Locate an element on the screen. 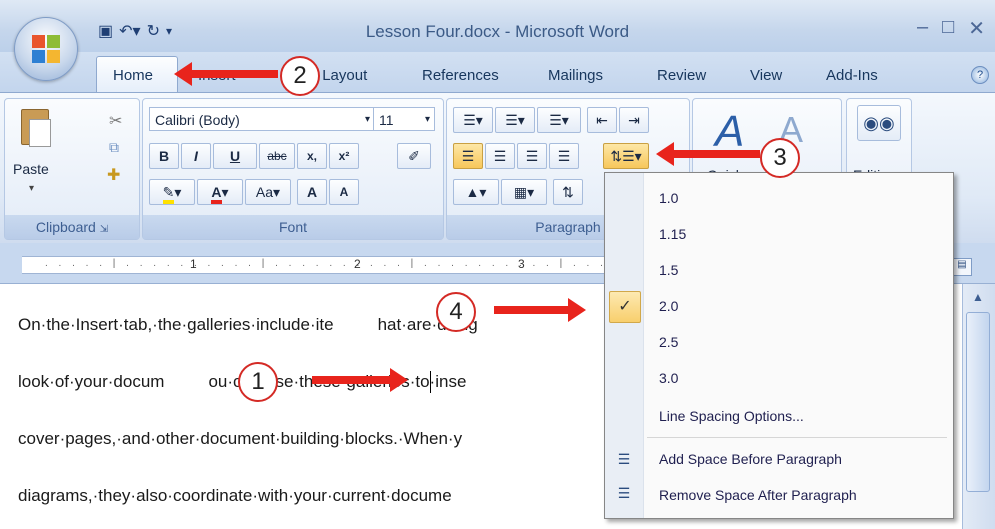 The image size is (995, 529). justify-icon: ☰ is located at coordinates (564, 156).